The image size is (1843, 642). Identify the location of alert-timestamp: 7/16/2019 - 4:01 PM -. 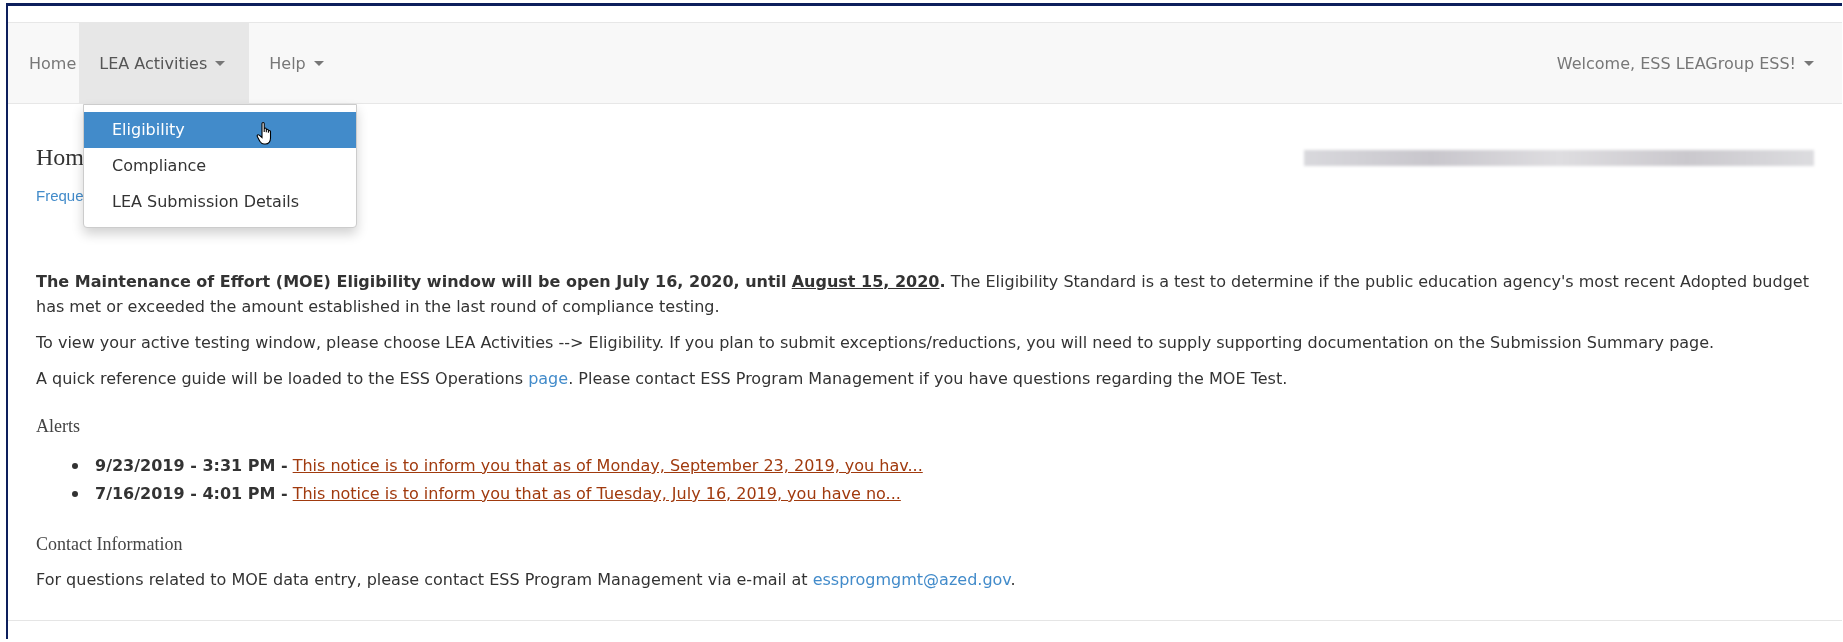
(191, 494).